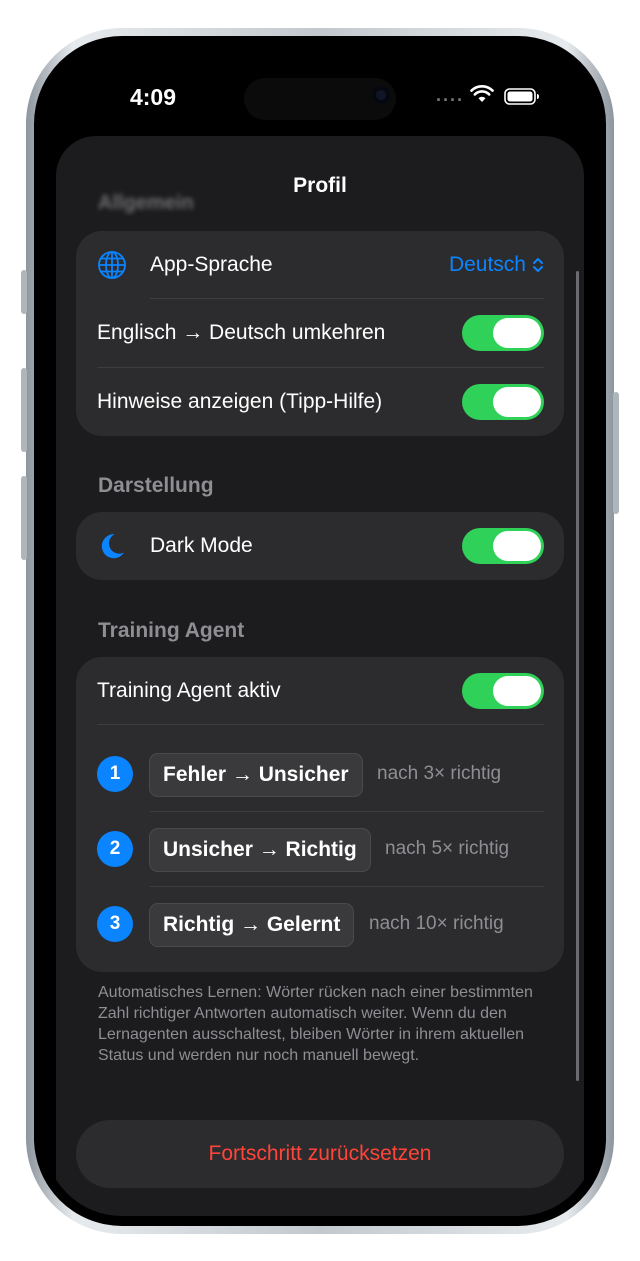 This screenshot has height=1261, width=640. I want to click on row-separator, so click(320, 724).